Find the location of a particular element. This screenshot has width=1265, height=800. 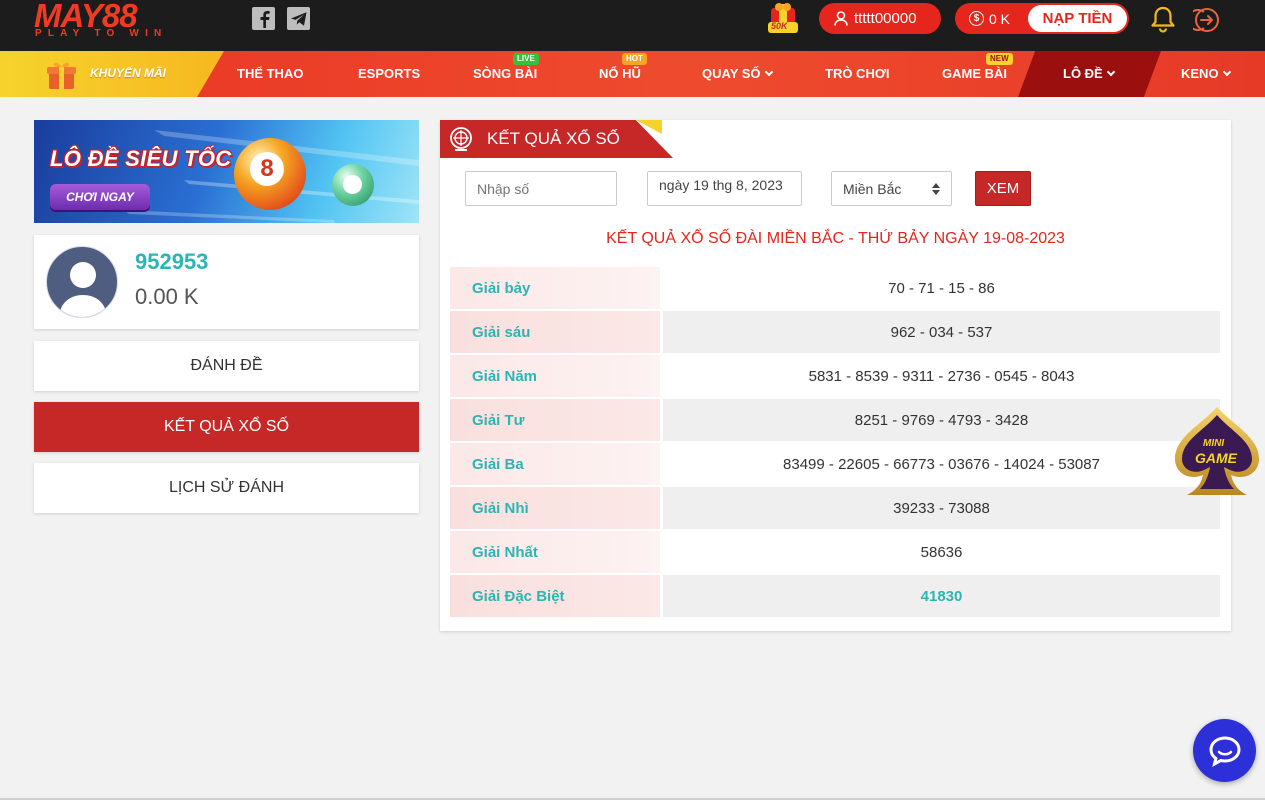

profile-card: 952953 0.00 K is located at coordinates (226, 282).